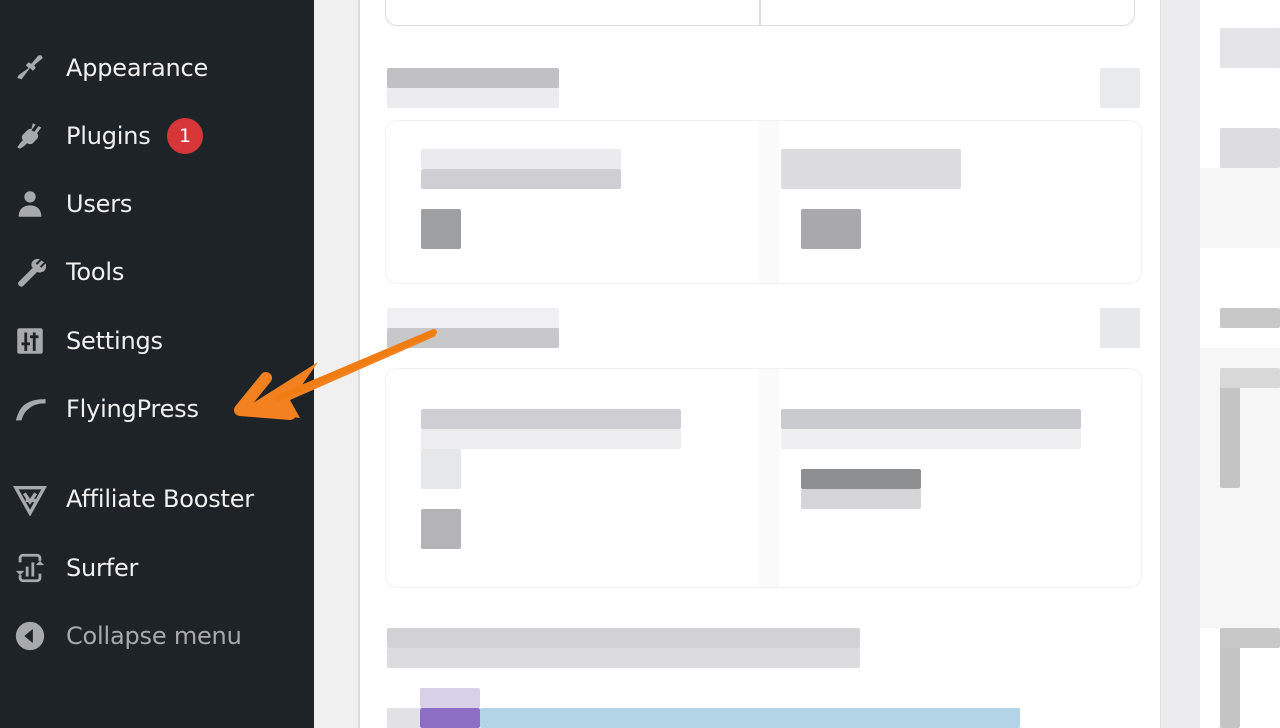  I want to click on paintbrush-icon, so click(30, 68).